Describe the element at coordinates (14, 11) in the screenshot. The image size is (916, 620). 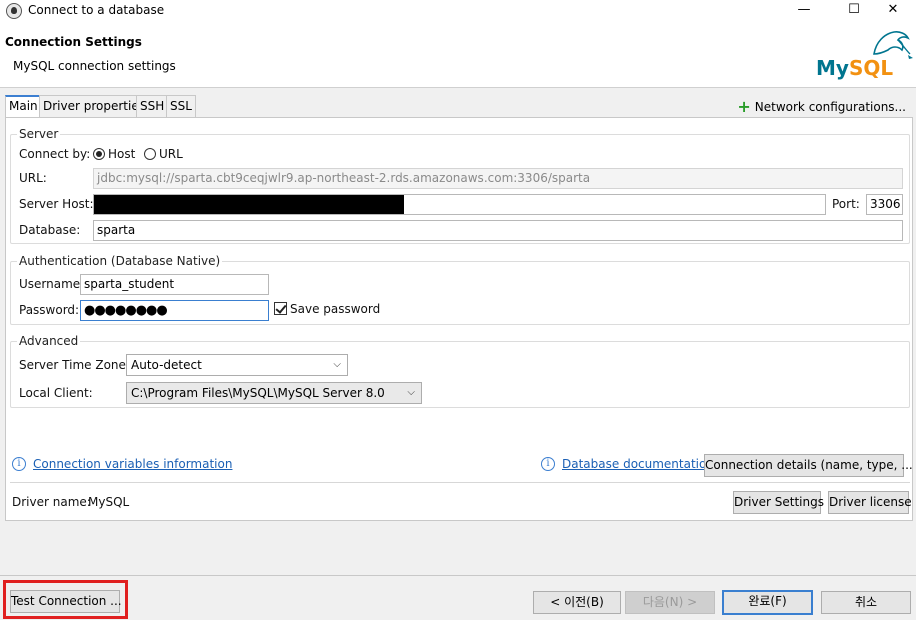
I see `app-icon` at that location.